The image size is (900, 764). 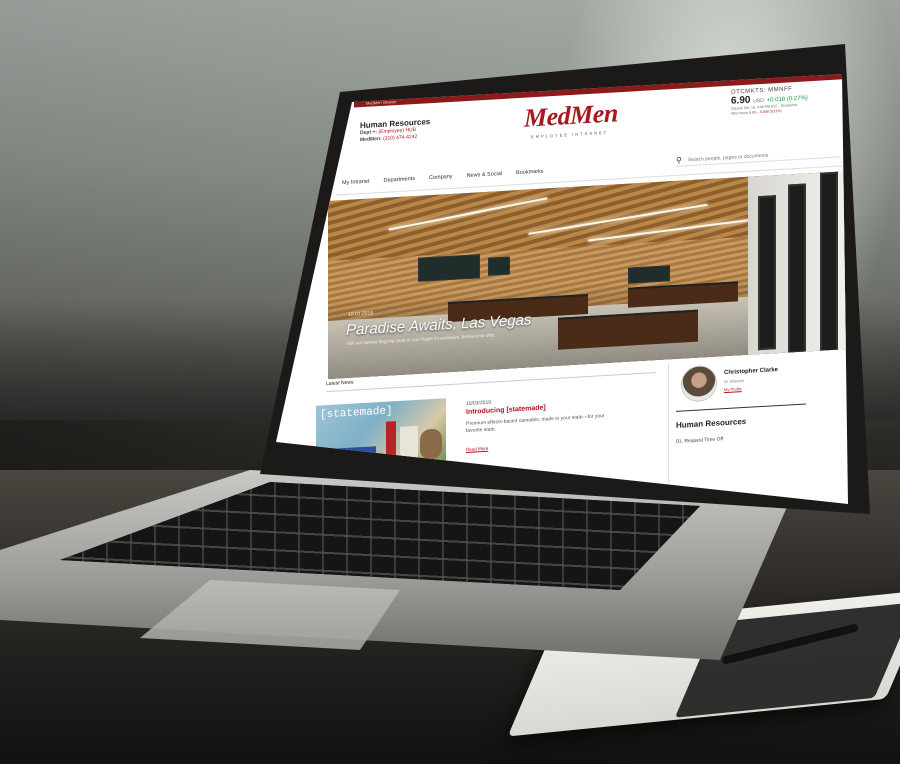 What do you see at coordinates (668, 423) in the screenshot?
I see `column-divider` at bounding box center [668, 423].